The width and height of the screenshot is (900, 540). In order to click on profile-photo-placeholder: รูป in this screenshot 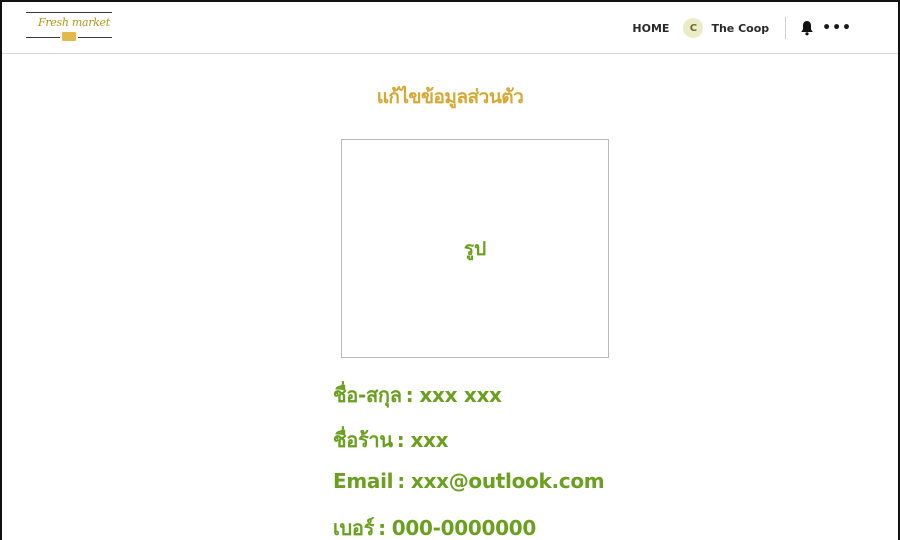, I will do `click(475, 248)`.